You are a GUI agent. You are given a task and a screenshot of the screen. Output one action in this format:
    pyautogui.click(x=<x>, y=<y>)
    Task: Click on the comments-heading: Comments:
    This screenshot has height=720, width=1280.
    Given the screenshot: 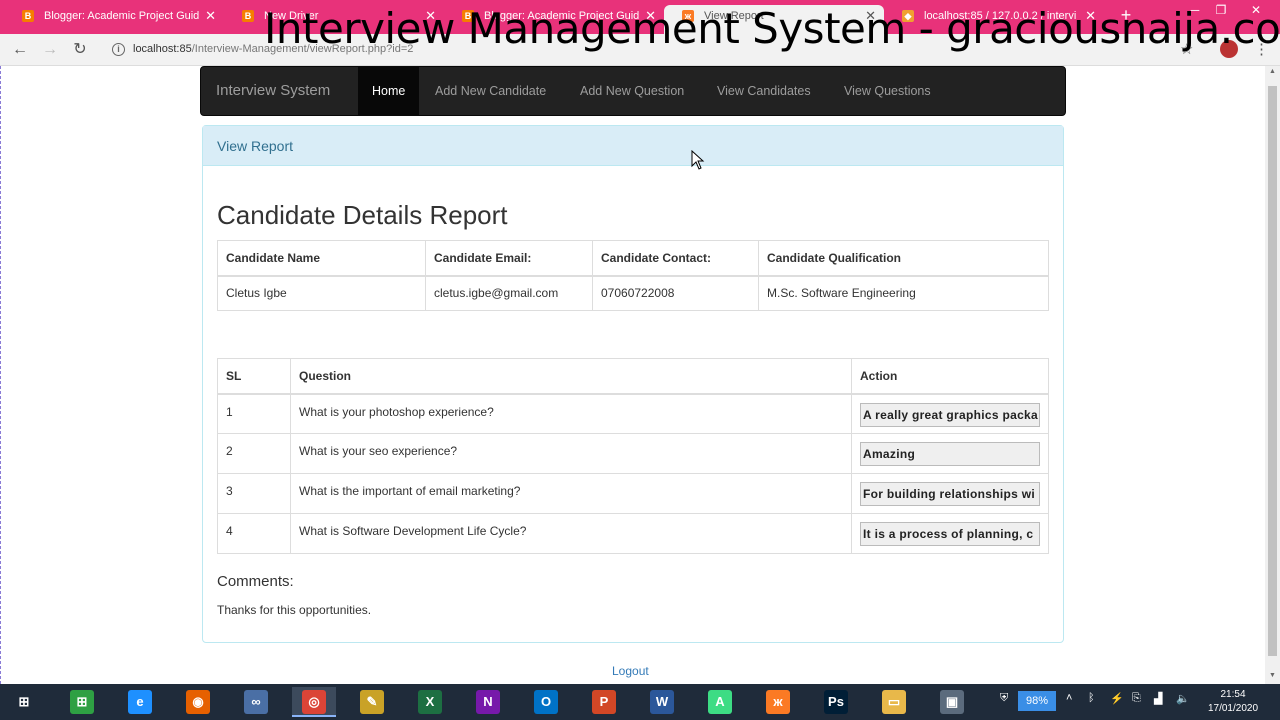 What is the action you would take?
    pyautogui.click(x=255, y=581)
    